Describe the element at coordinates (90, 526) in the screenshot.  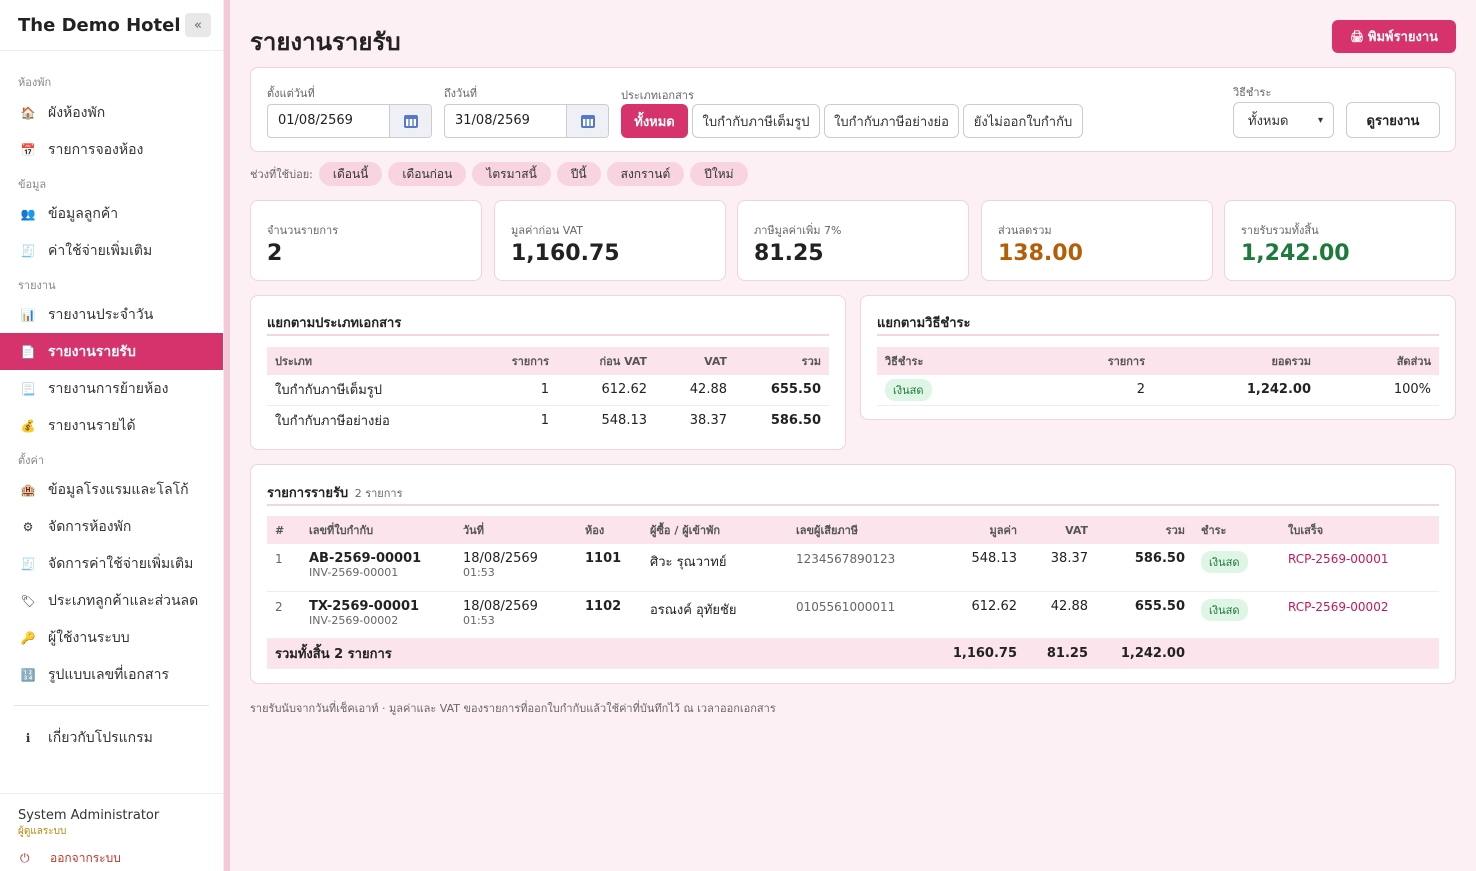
I see `sidebar-item-label: จัดการห้องพัก` at that location.